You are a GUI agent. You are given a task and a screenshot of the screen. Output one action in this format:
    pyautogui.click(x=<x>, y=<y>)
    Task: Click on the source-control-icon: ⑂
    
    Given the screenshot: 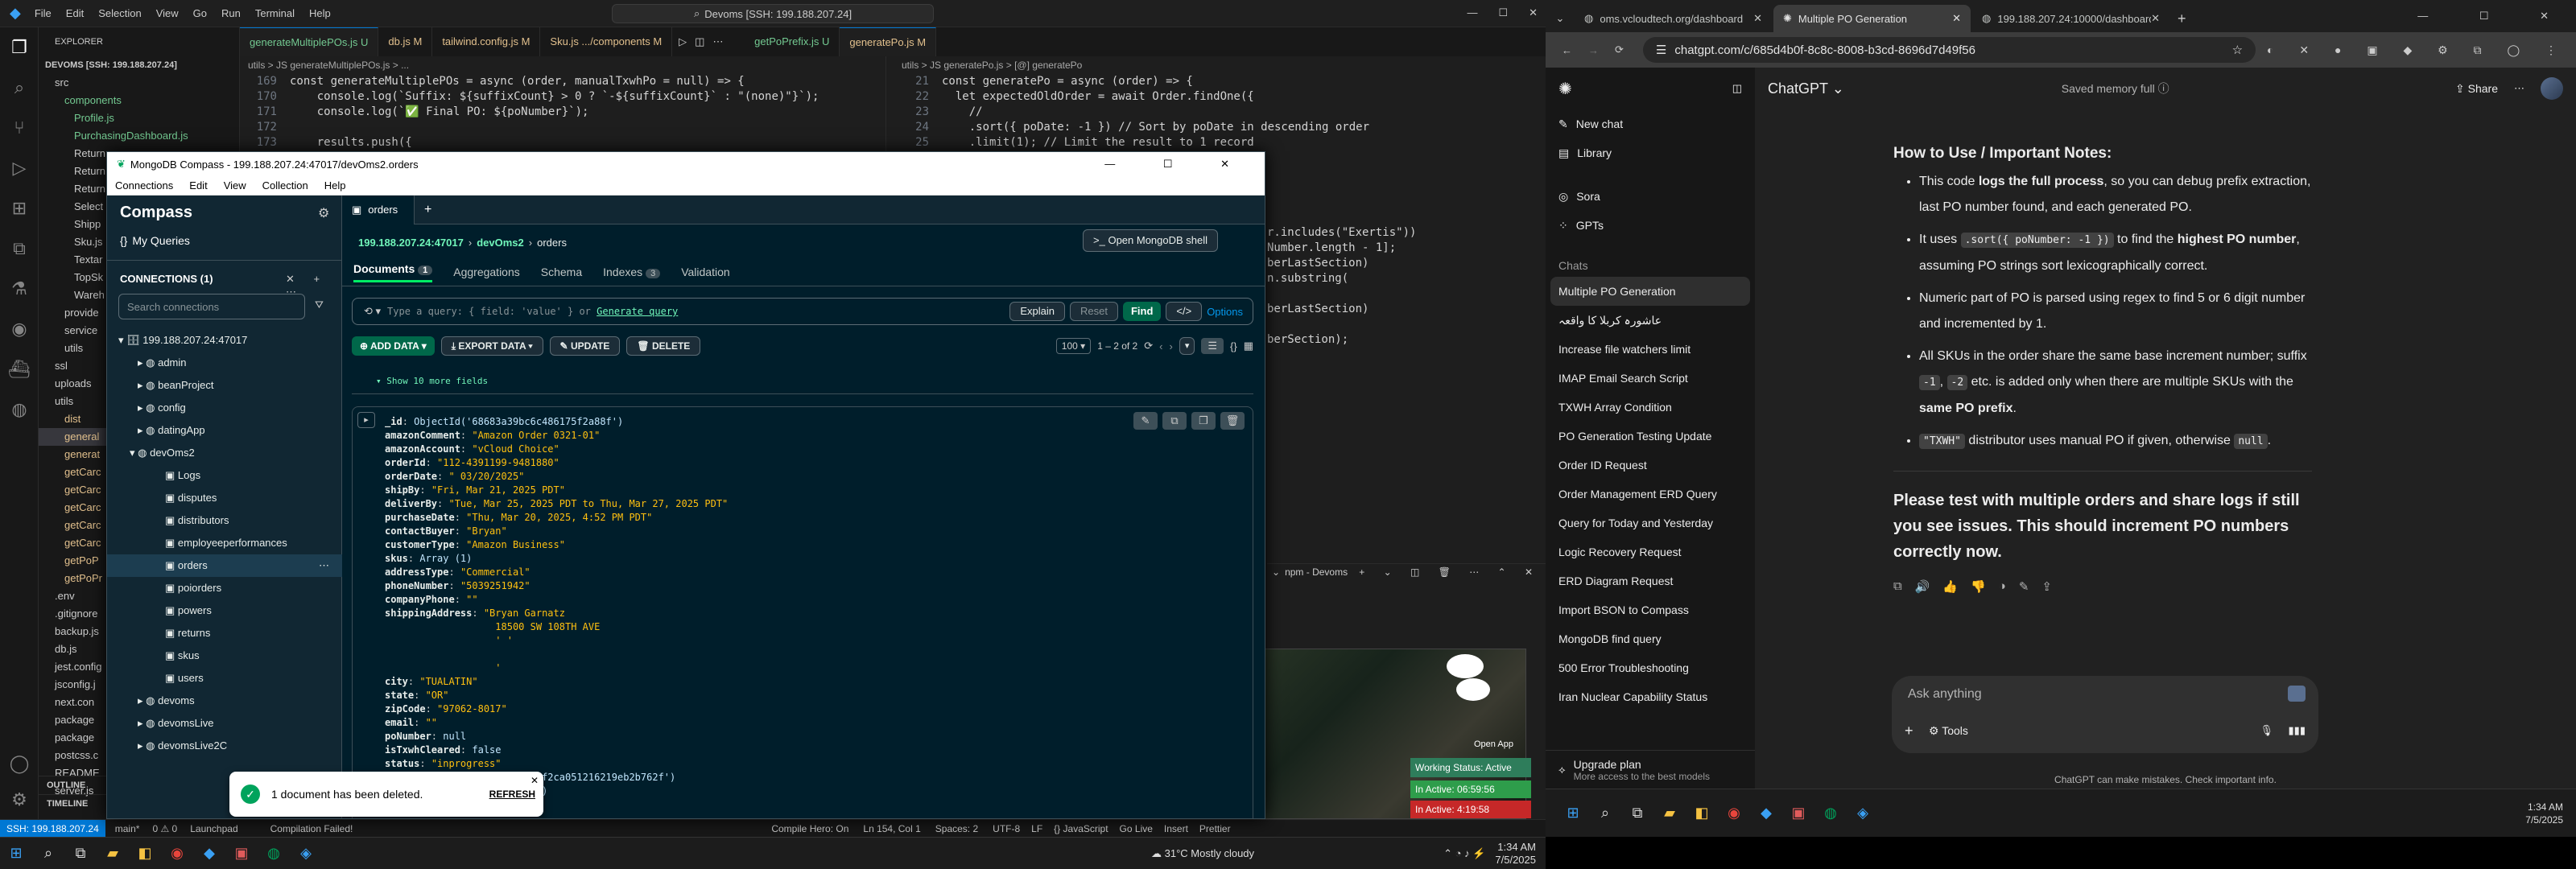 What is the action you would take?
    pyautogui.click(x=19, y=128)
    